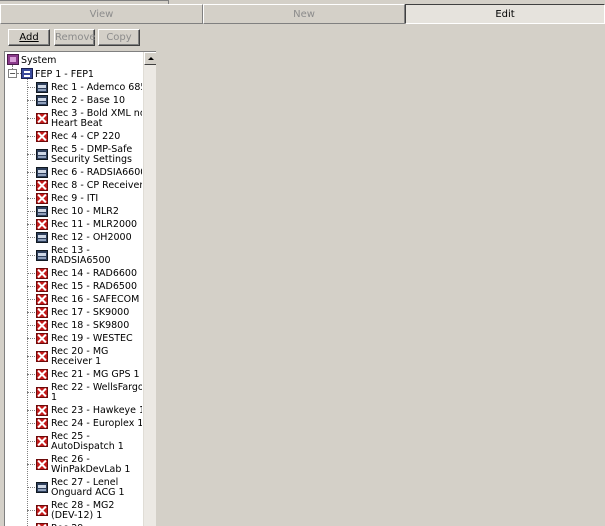  I want to click on tree-node-label: System, so click(39, 60).